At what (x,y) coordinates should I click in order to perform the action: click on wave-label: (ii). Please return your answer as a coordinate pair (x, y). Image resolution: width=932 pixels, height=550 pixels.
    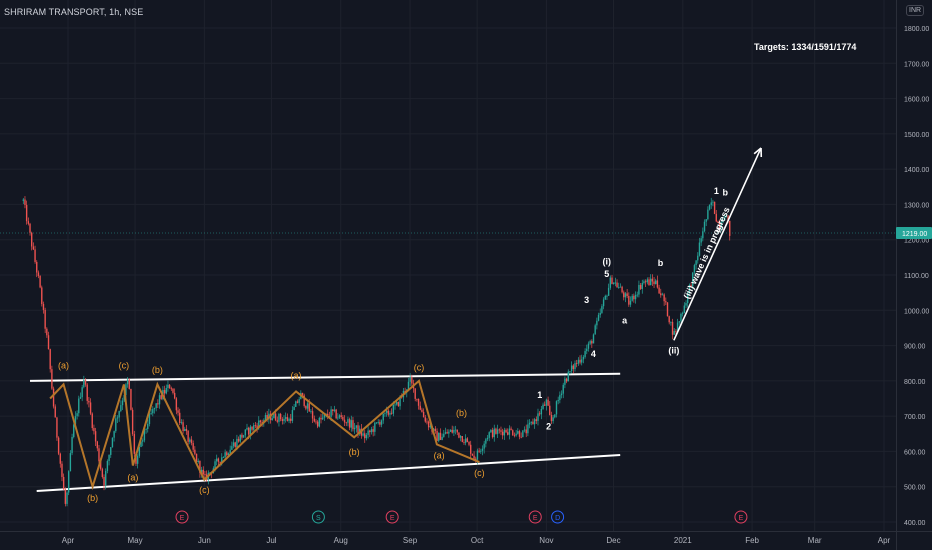
    Looking at the image, I should click on (673, 350).